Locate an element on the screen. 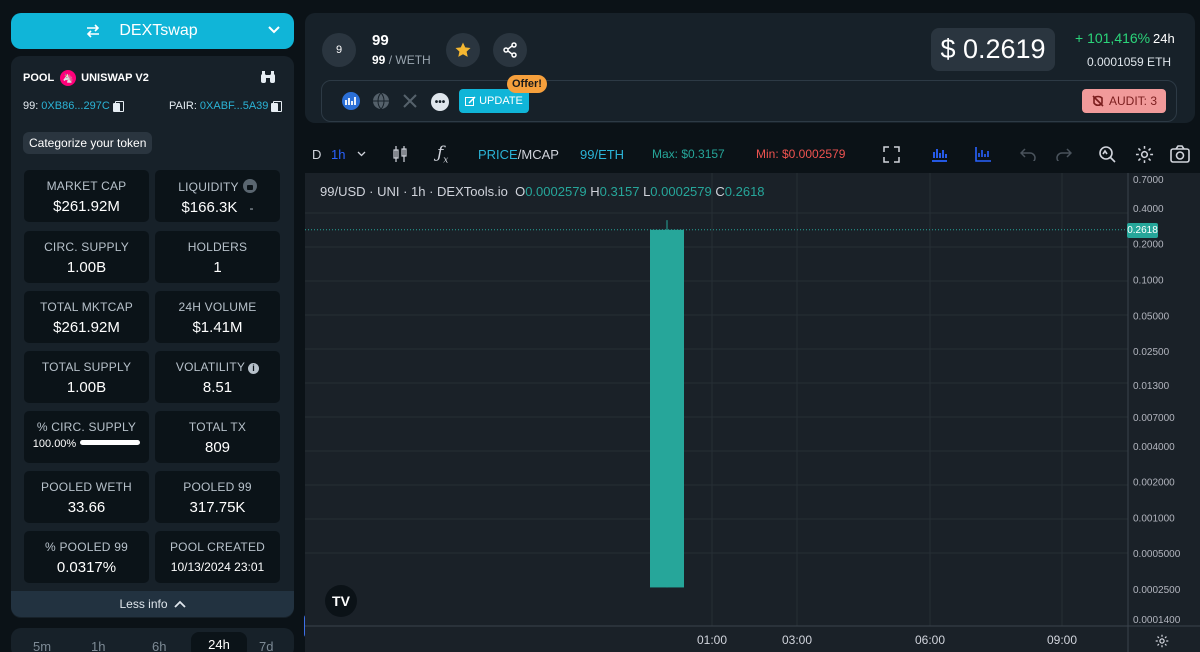 This screenshot has width=1200, height=652. less-info-toggle: Less info is located at coordinates (152, 604).